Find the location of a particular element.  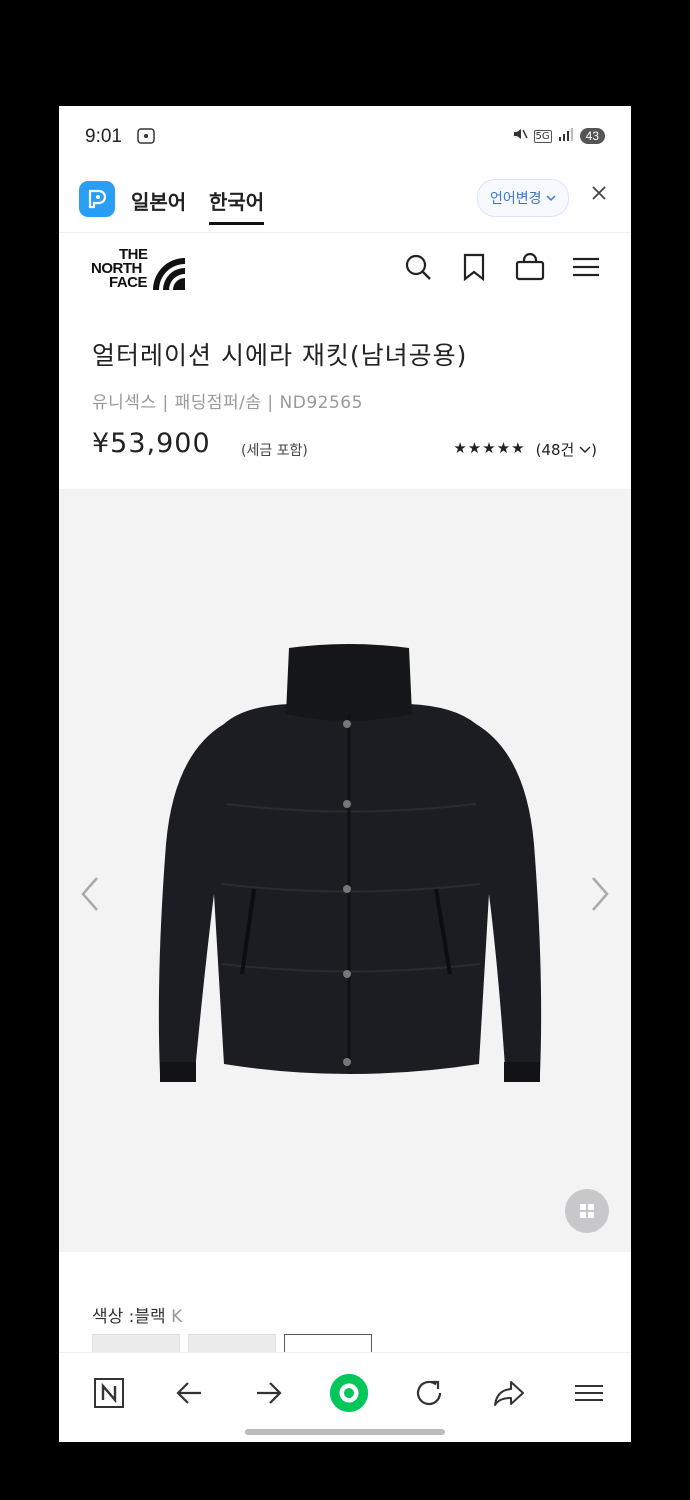

signal-icon is located at coordinates (566, 136).